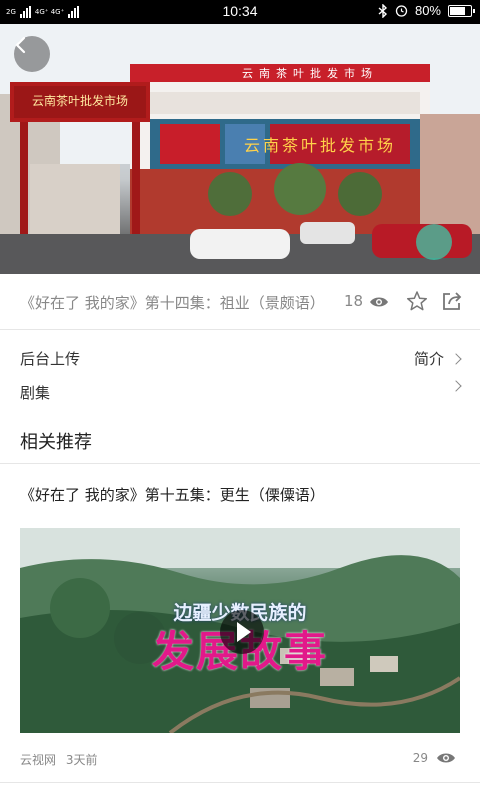 The width and height of the screenshot is (480, 800). I want to click on back-arrow-icon, so click(20, 45).